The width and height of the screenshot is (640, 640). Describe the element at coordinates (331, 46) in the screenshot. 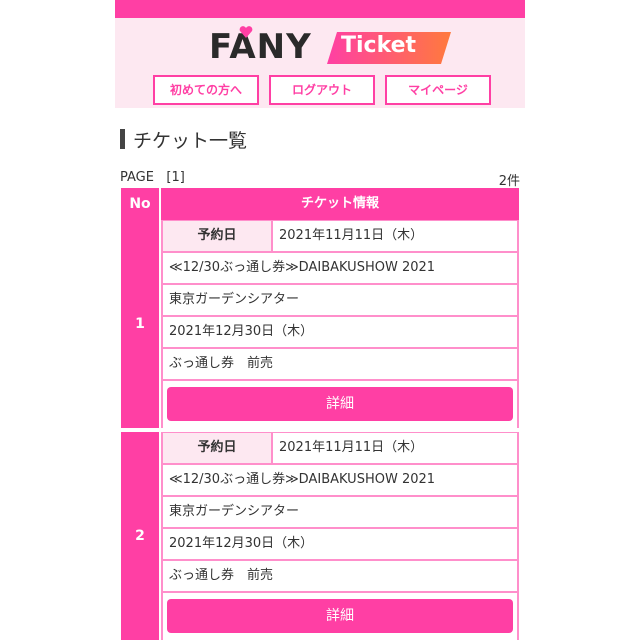

I see `fany-ticket-logo: FANY Ticket` at that location.